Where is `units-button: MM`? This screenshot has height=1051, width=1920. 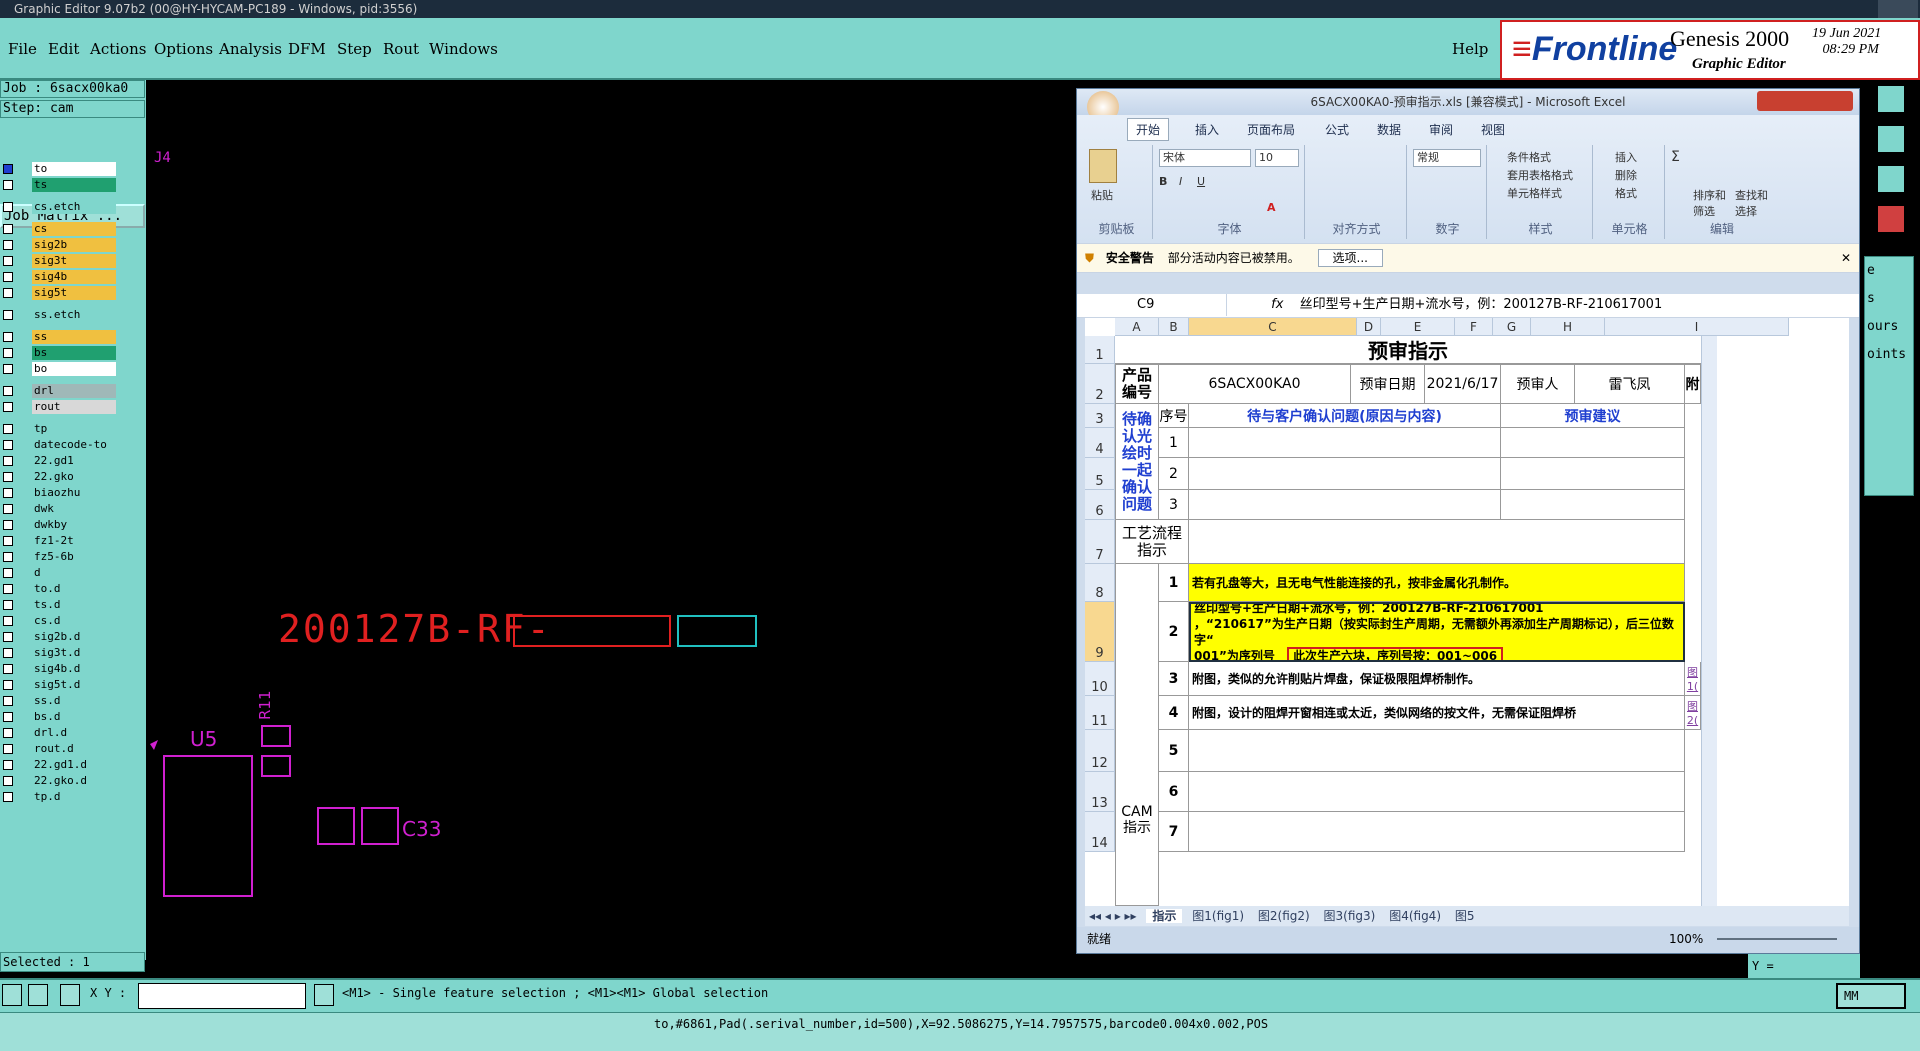
units-button: MM is located at coordinates (1871, 996).